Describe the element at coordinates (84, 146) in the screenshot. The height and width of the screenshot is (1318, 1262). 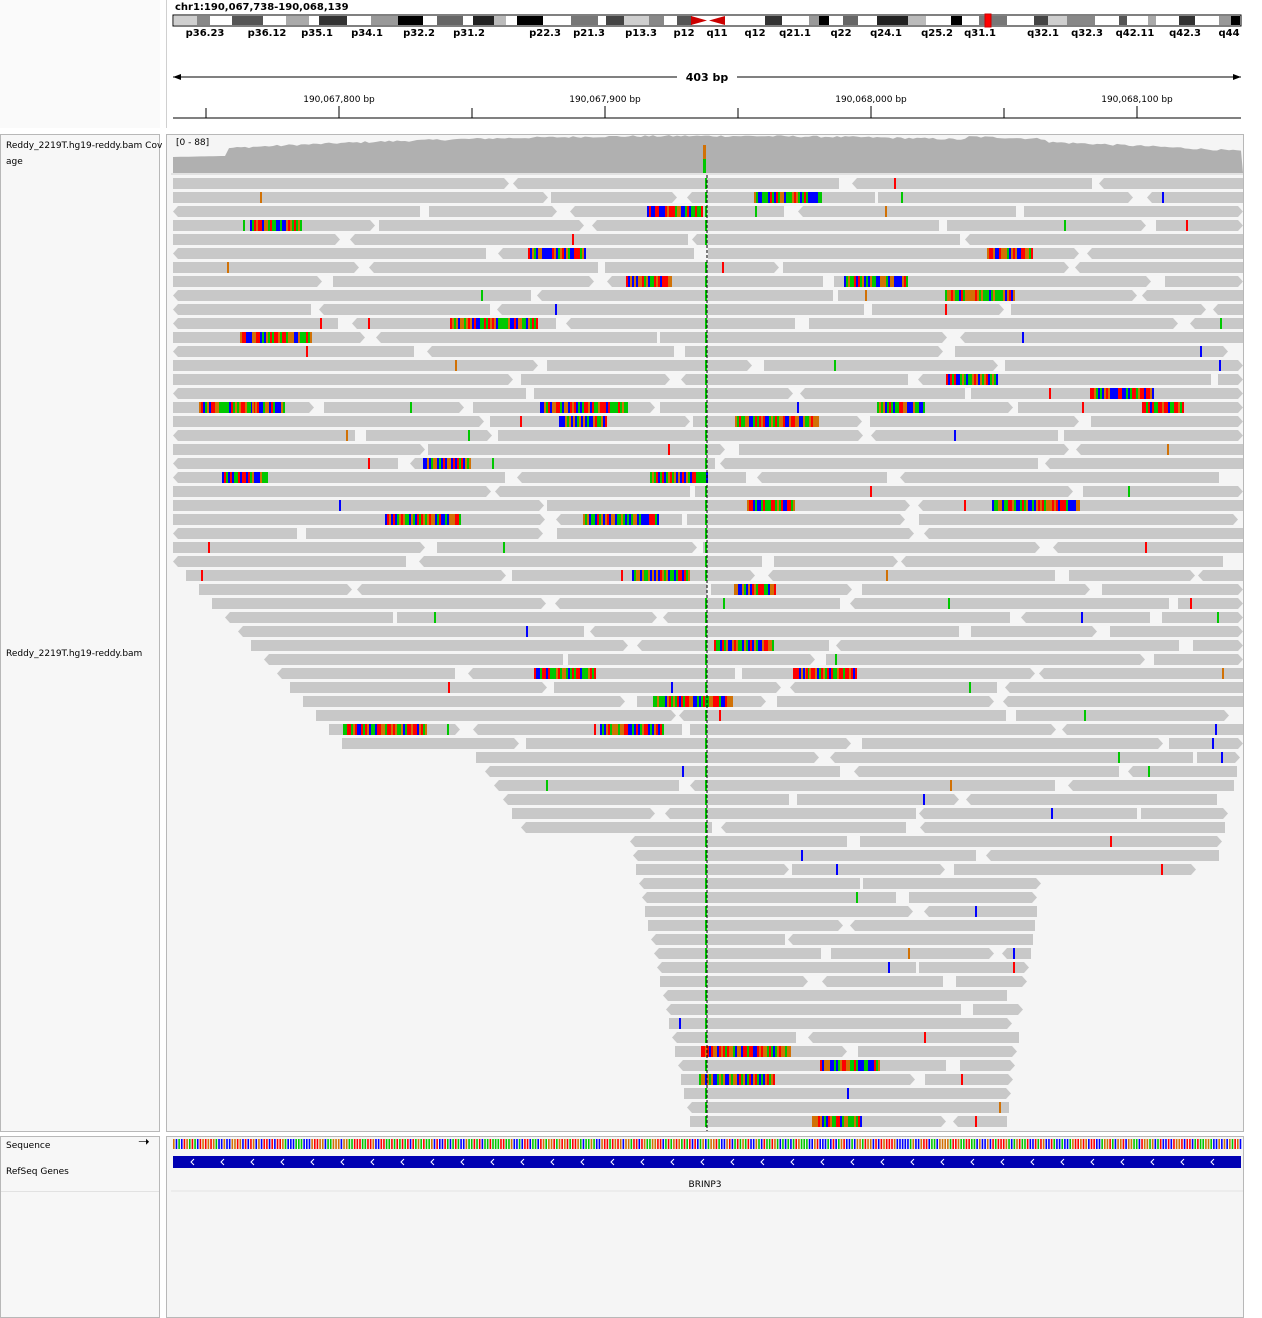
I see `coverage-track-name: Reddy_2219T.hg19-reddy.bam Cov` at that location.